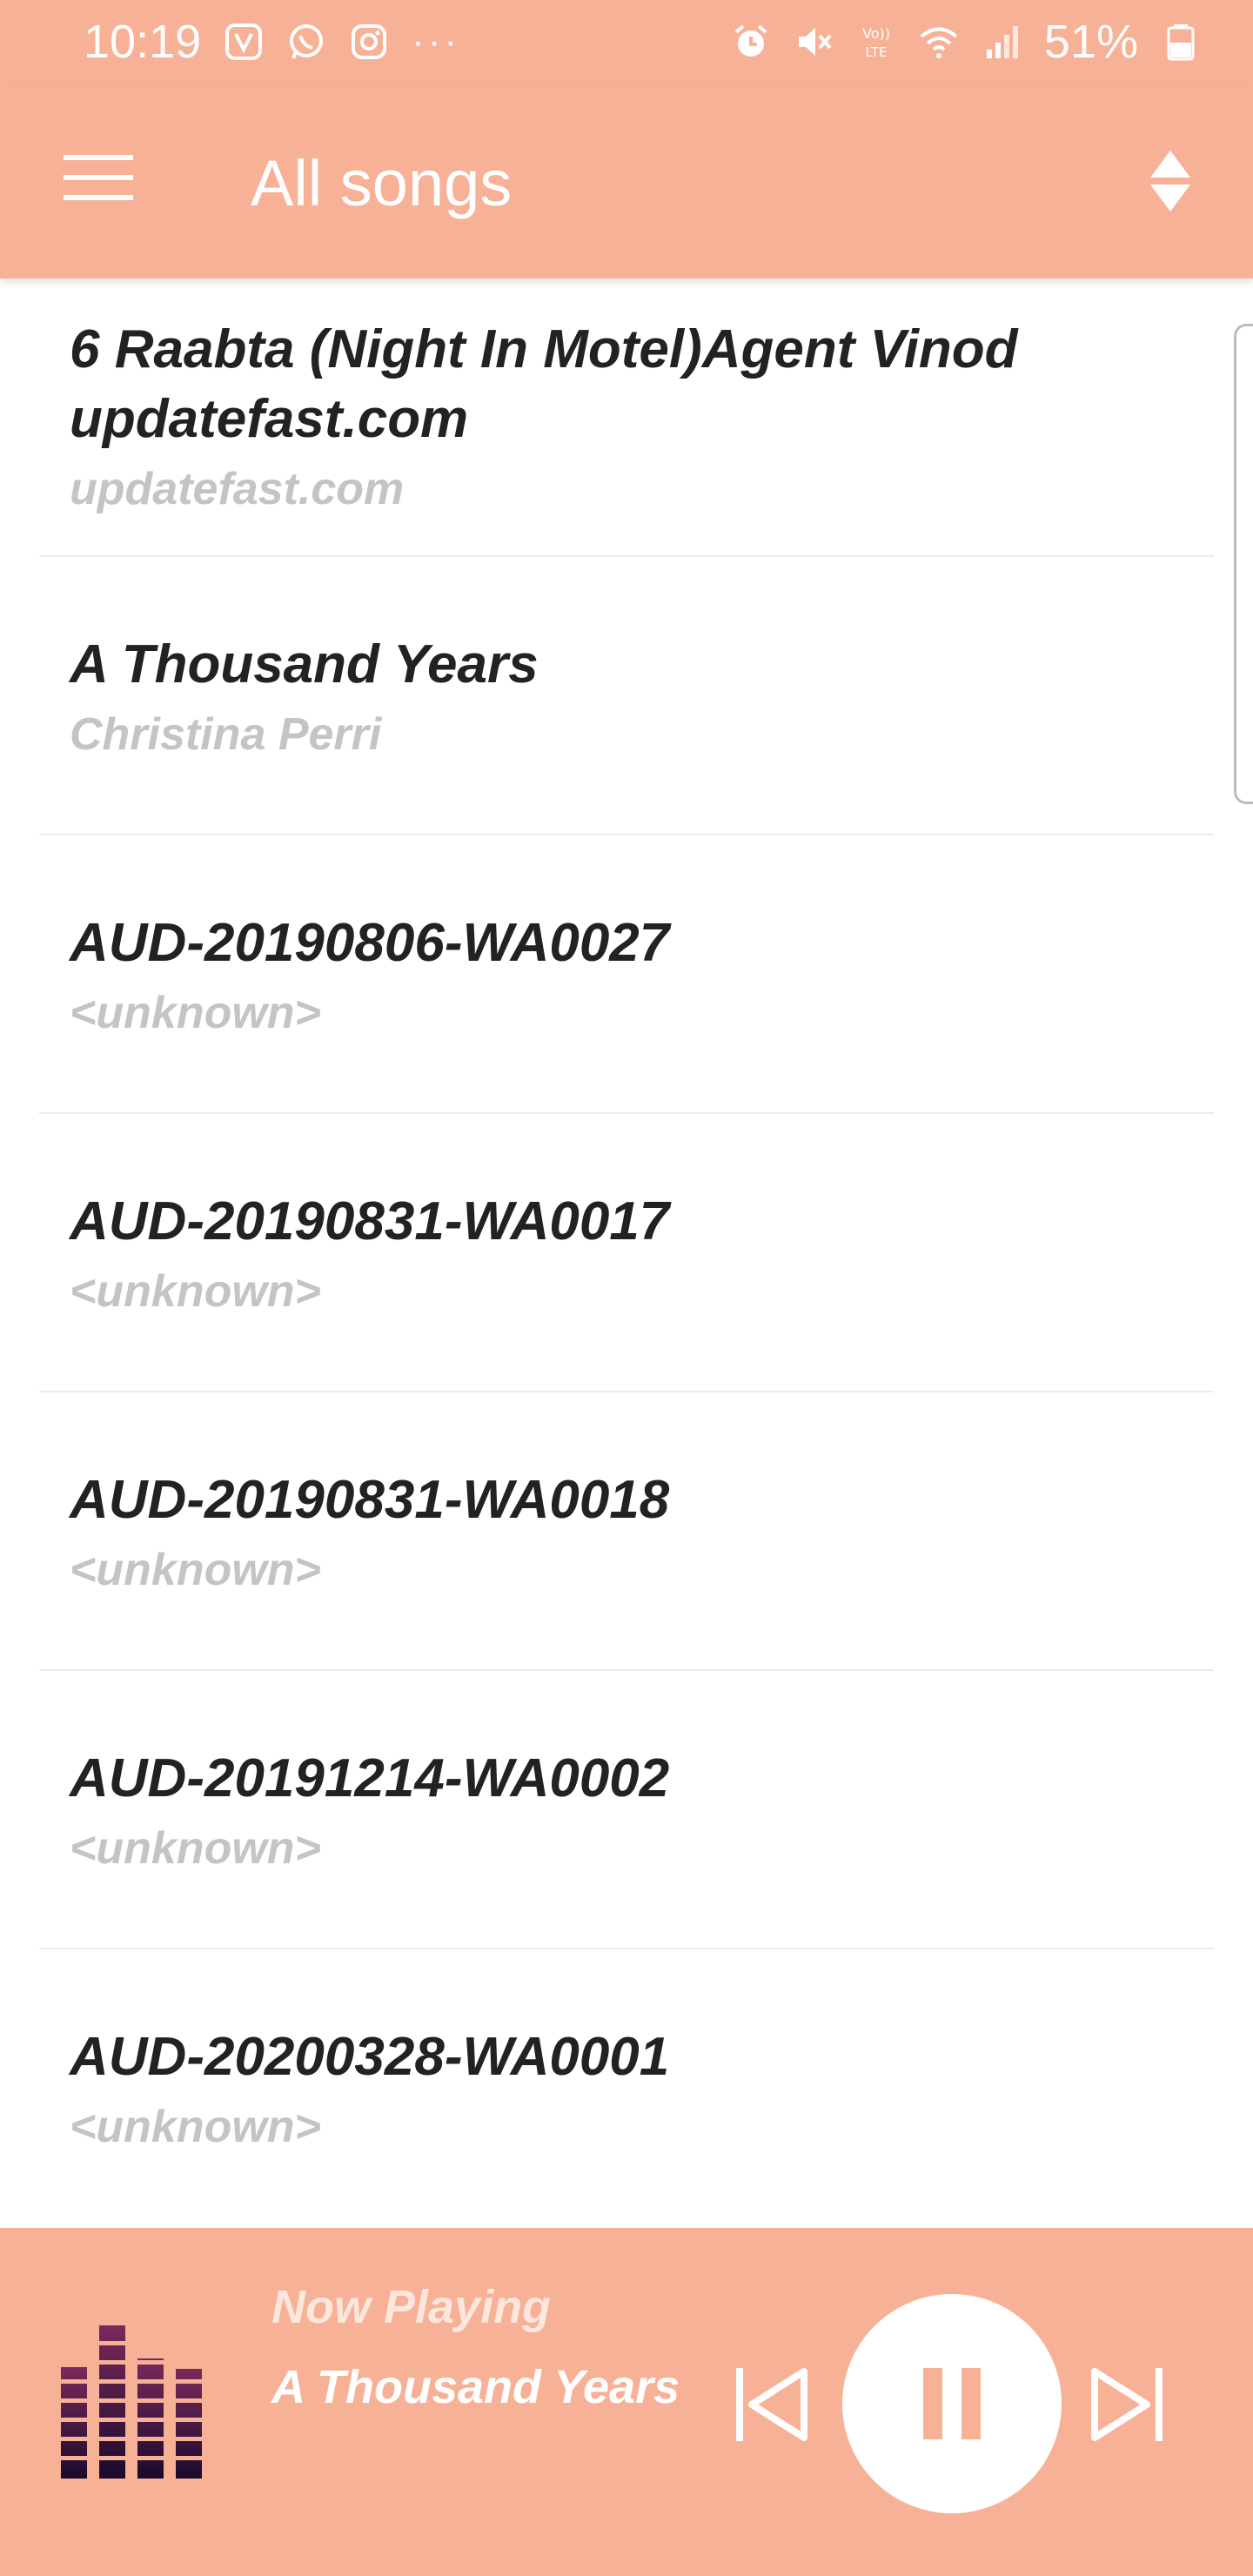 This screenshot has height=2576, width=1253. What do you see at coordinates (370, 943) in the screenshot?
I see `song-title: AUD-20190806-WA0027` at bounding box center [370, 943].